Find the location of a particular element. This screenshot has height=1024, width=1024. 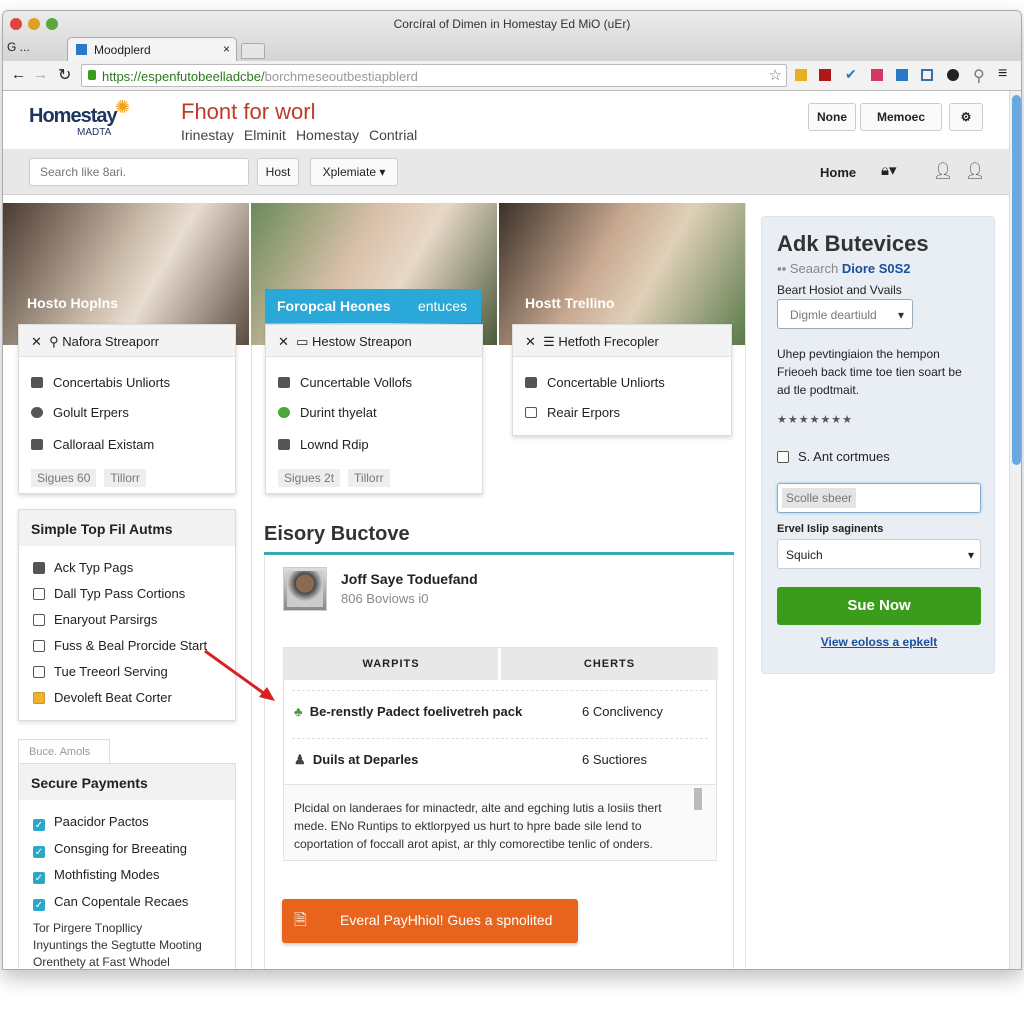

list-item: Durint thyelat is located at coordinates (327, 412).